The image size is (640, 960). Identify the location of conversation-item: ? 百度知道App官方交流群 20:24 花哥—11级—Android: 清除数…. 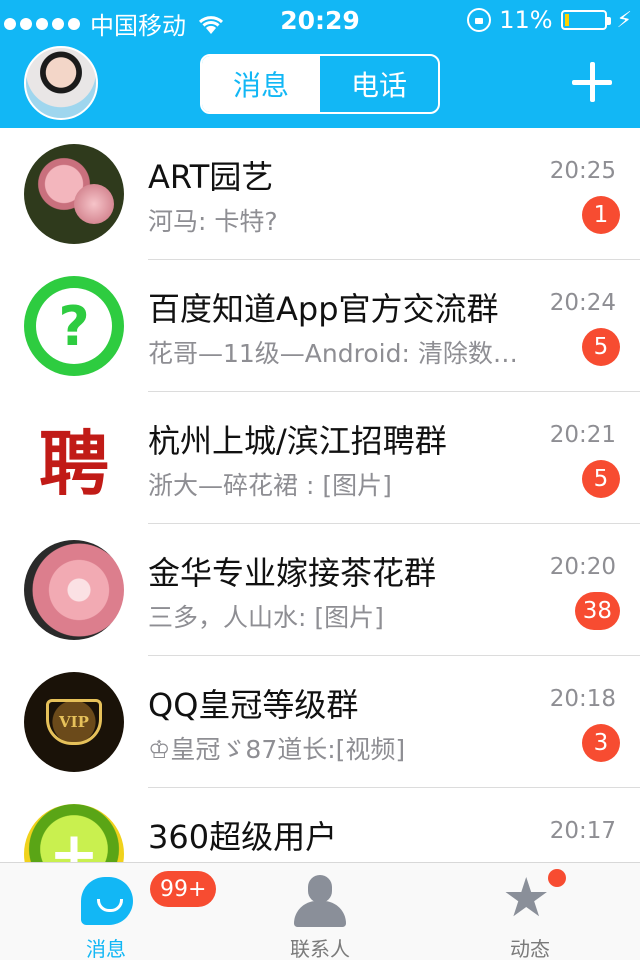
(320, 326).